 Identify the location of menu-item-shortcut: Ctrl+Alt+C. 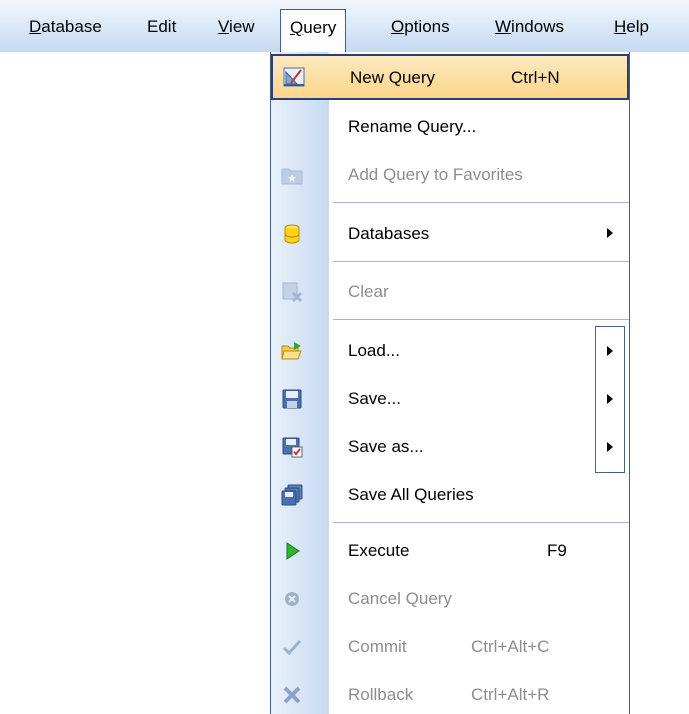
(510, 646).